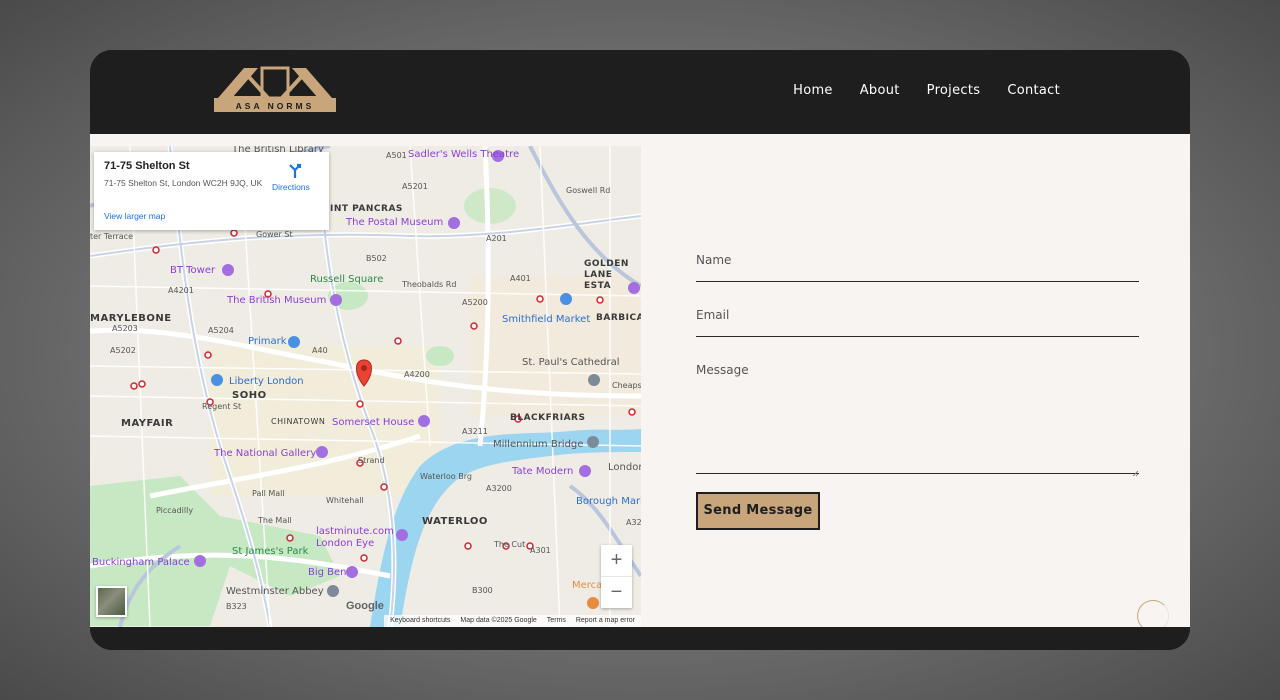 The height and width of the screenshot is (700, 1280). I want to click on nav-about: About, so click(880, 90).